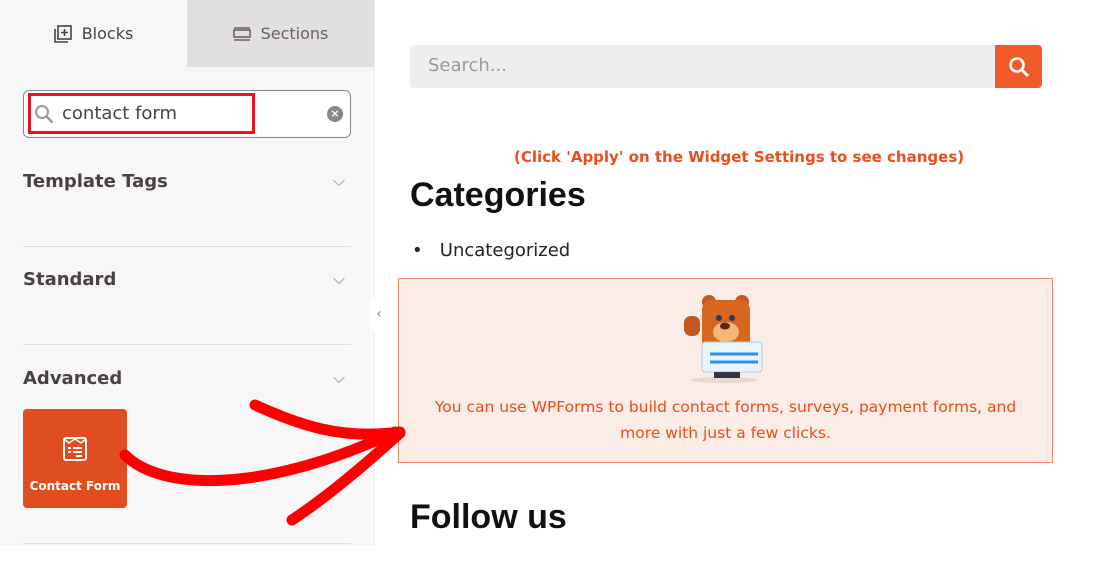  I want to click on category-item: • Uncategorized, so click(491, 250).